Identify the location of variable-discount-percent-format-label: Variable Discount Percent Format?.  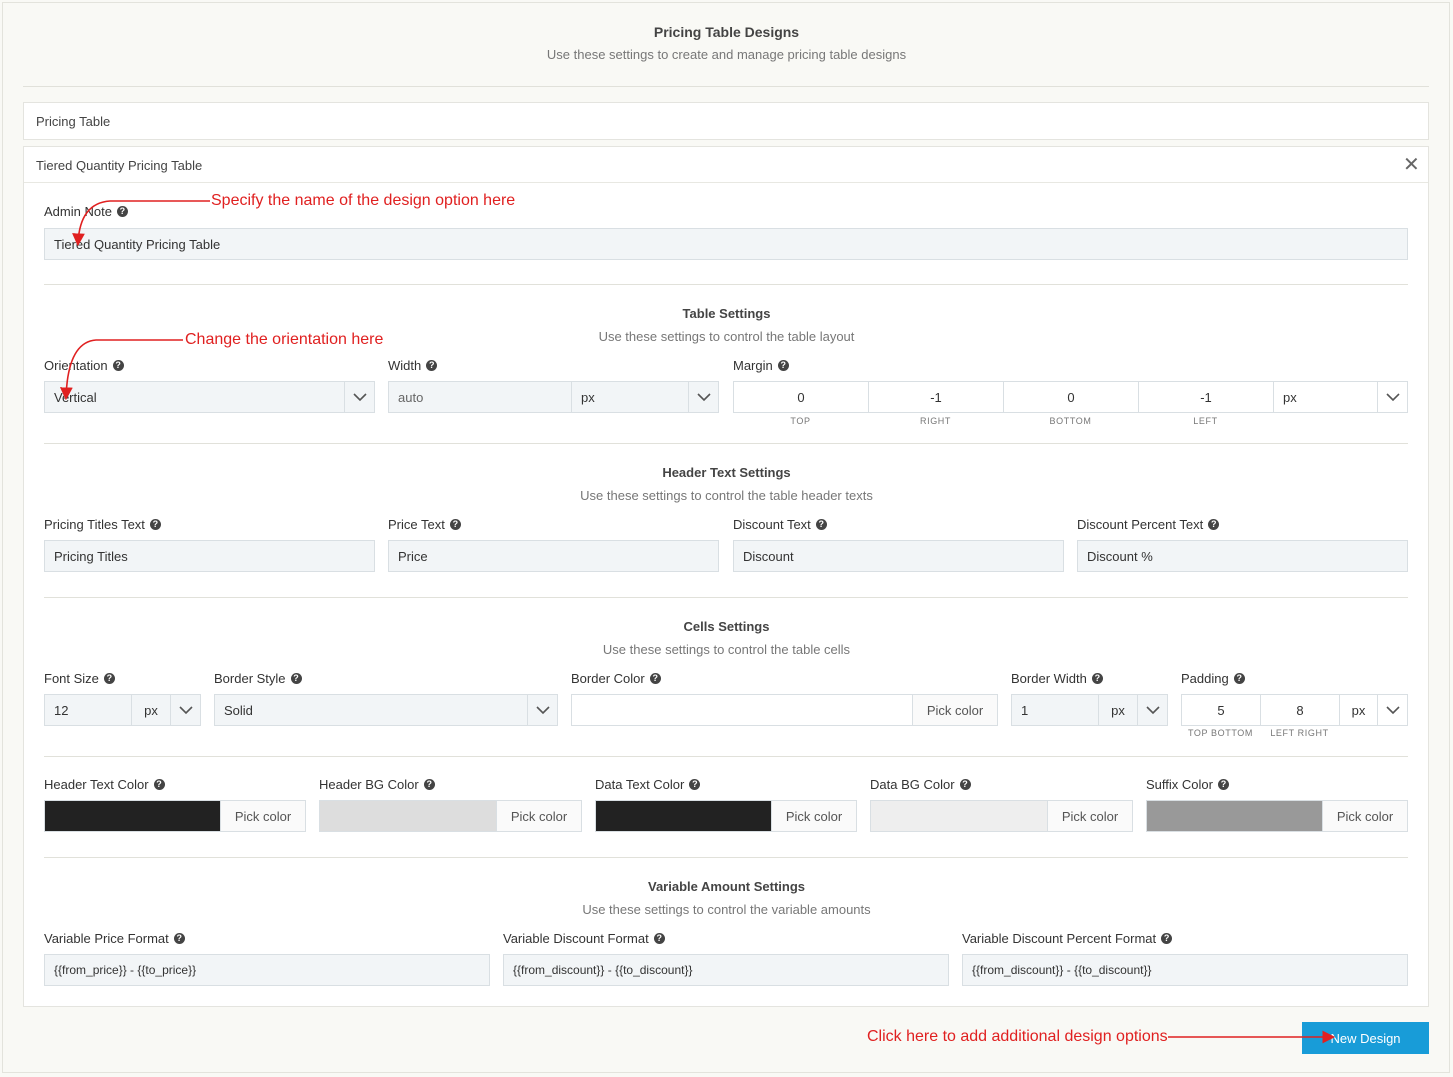
(1067, 938).